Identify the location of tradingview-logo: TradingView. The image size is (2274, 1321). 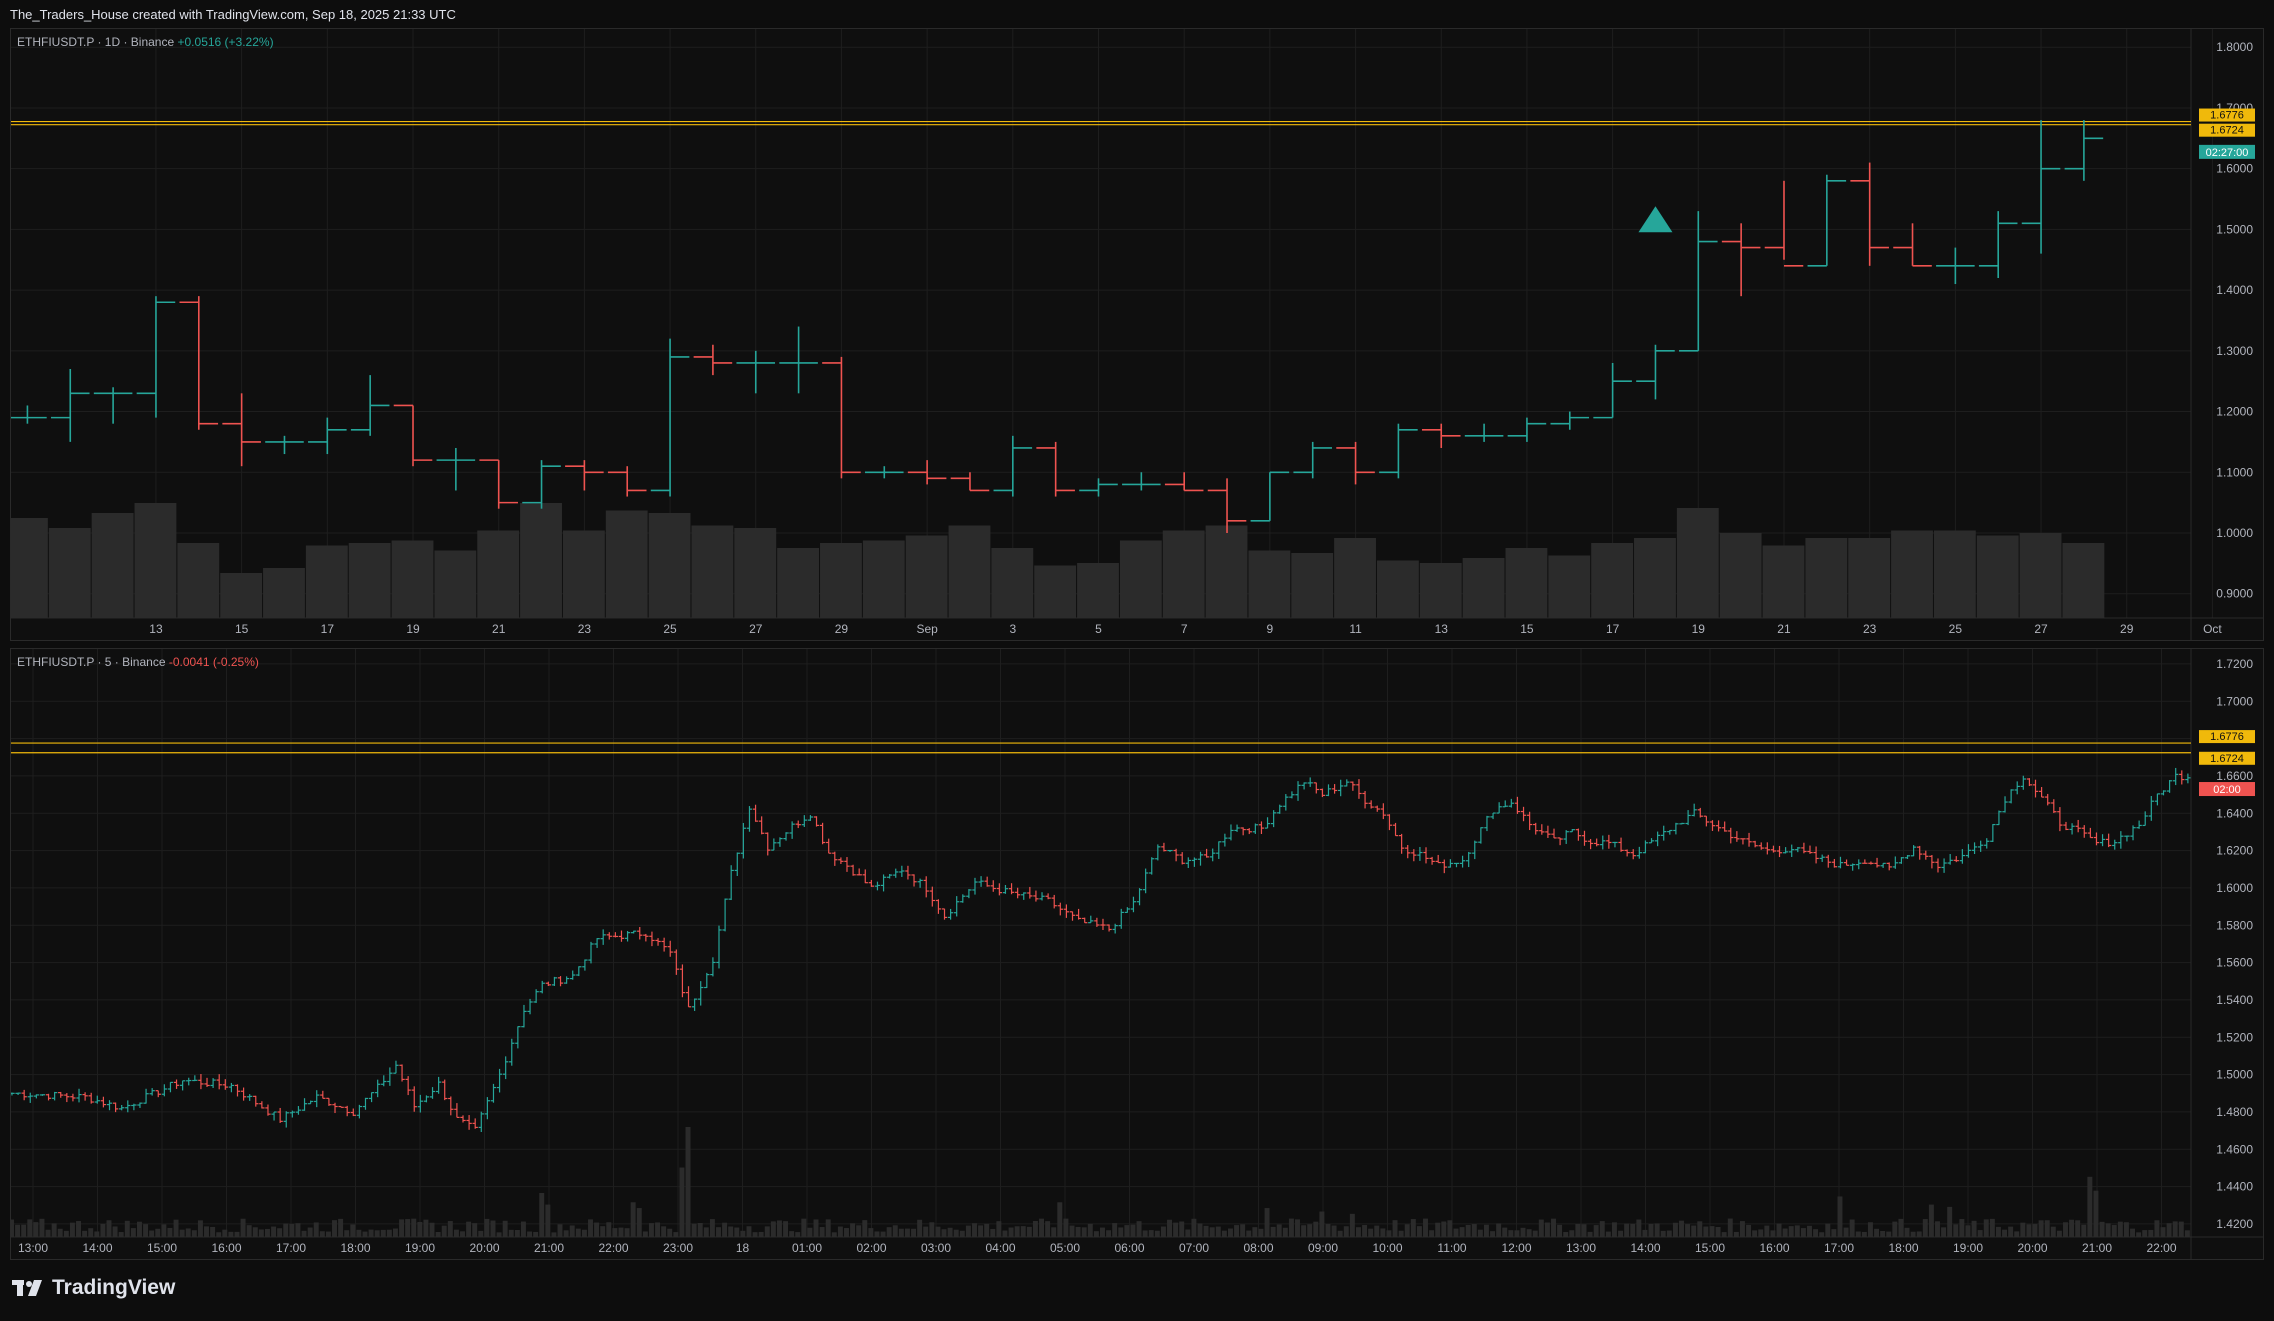
(93, 1288).